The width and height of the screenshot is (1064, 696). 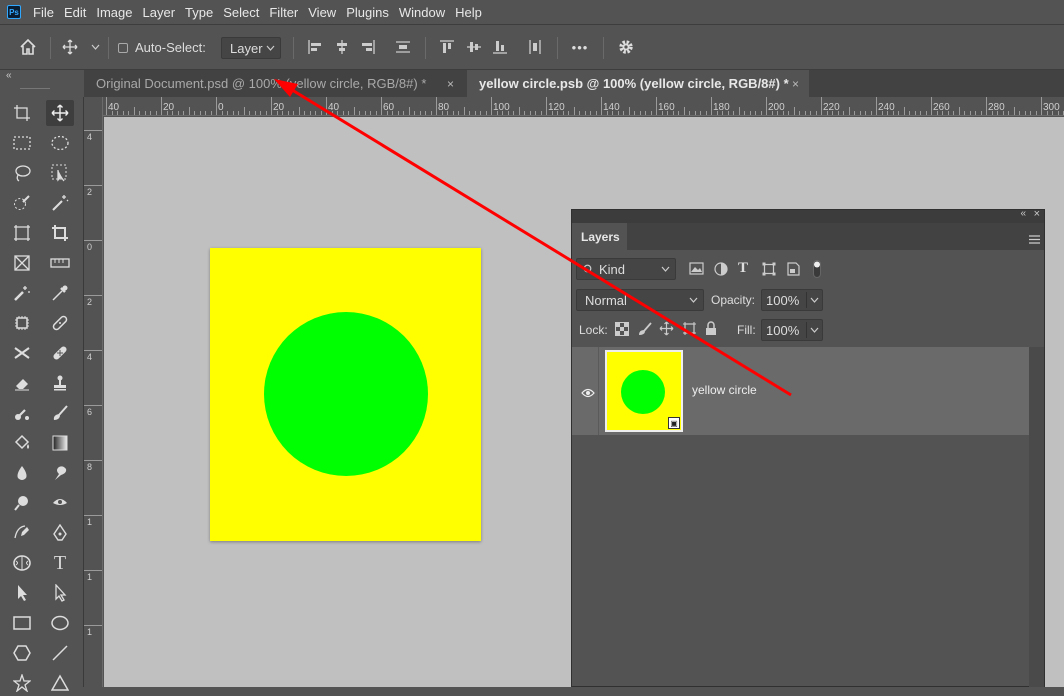 What do you see at coordinates (696, 271) in the screenshot?
I see `pixel-layer-filter-icon` at bounding box center [696, 271].